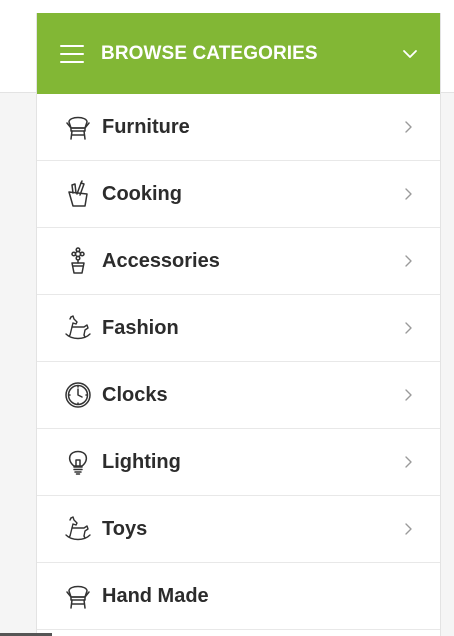 This screenshot has height=636, width=454. What do you see at coordinates (238, 261) in the screenshot?
I see `category-item-accessories: Accessories` at bounding box center [238, 261].